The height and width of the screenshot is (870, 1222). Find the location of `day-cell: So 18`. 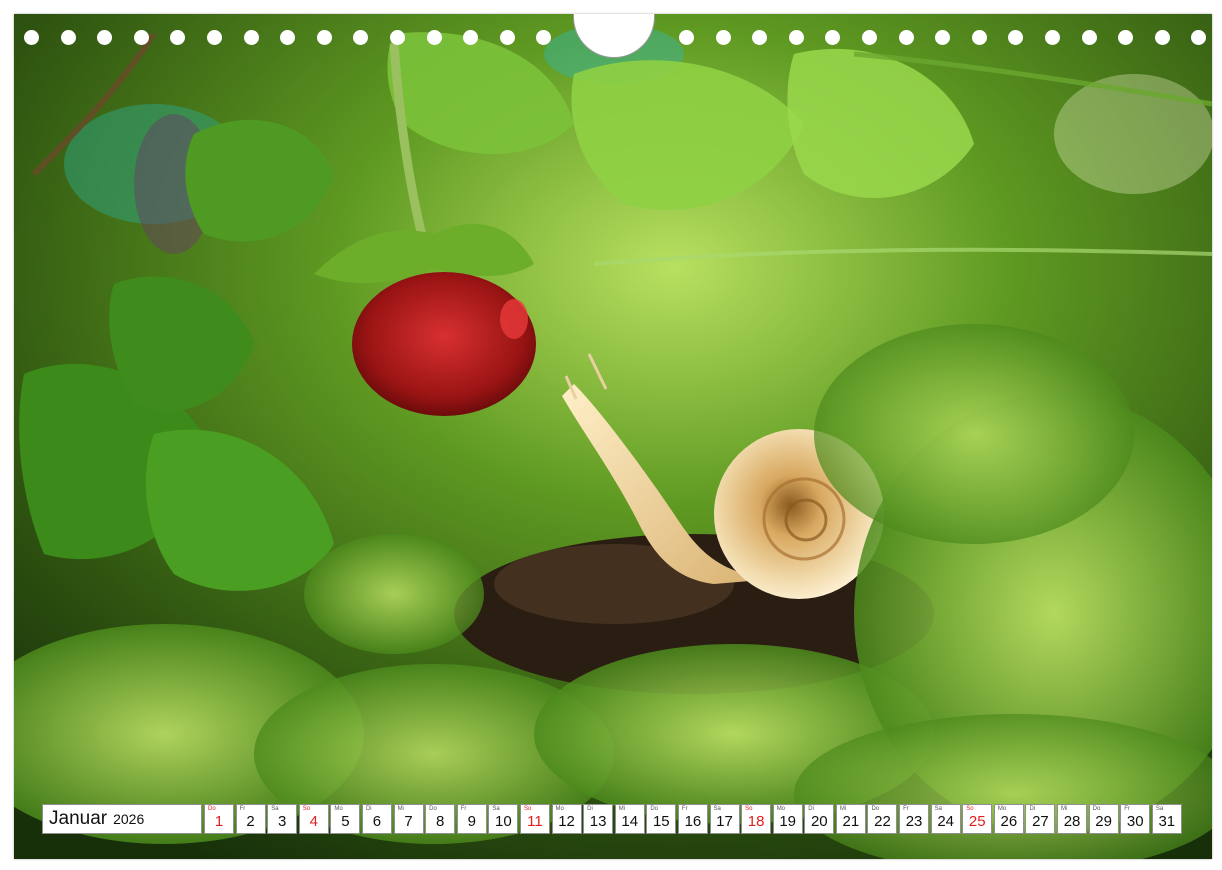

day-cell: So 18 is located at coordinates (756, 819).